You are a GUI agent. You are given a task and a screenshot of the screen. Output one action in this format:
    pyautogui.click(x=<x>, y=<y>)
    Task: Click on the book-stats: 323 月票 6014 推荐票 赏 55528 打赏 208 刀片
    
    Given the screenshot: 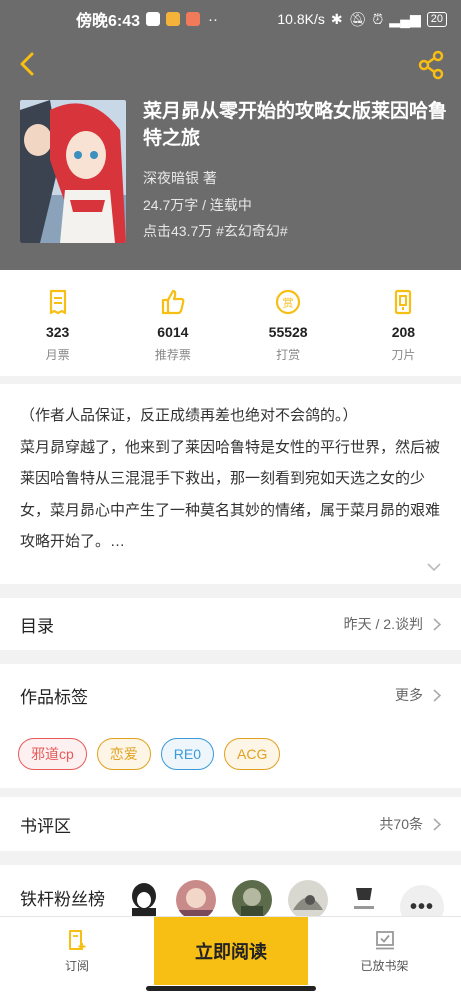 What is the action you would take?
    pyautogui.click(x=230, y=323)
    